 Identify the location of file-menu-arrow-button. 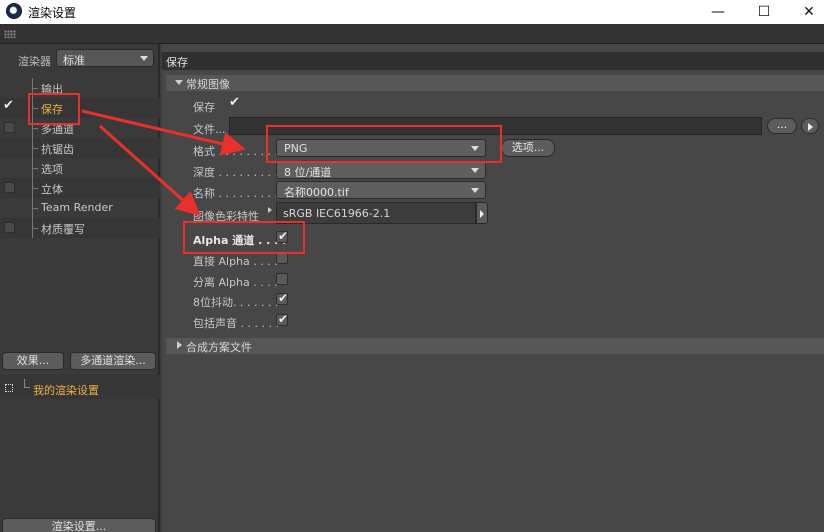
(810, 126).